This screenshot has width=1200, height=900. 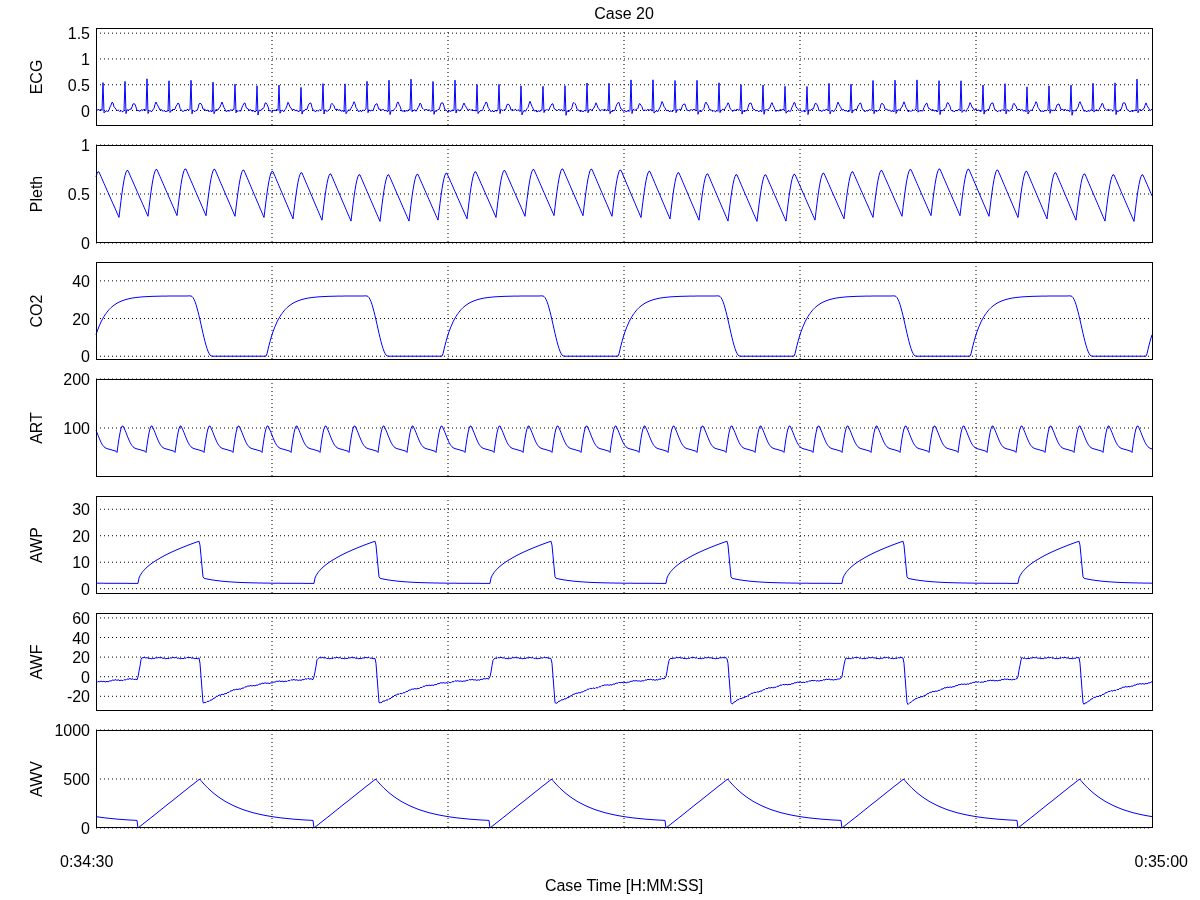 I want to click on y-tick-label: -20, so click(x=78, y=697).